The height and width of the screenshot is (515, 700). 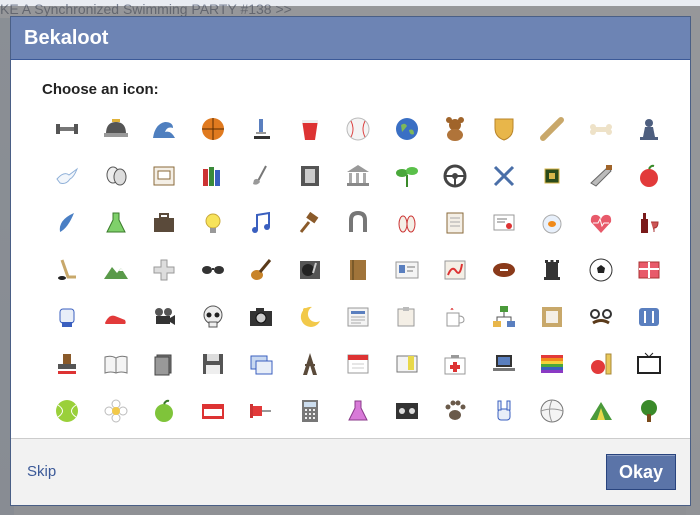 What do you see at coordinates (261, 128) in the screenshot?
I see `microscope-icon` at bounding box center [261, 128].